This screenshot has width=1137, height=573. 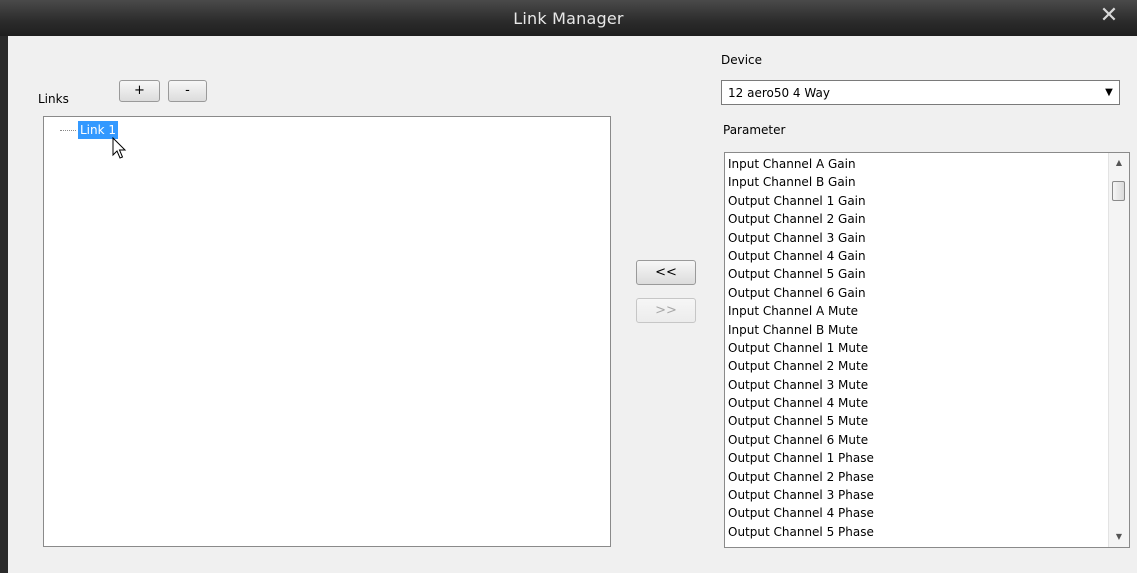 What do you see at coordinates (917, 293) in the screenshot?
I see `parameter-list-item: Output Channel 6 Gain` at bounding box center [917, 293].